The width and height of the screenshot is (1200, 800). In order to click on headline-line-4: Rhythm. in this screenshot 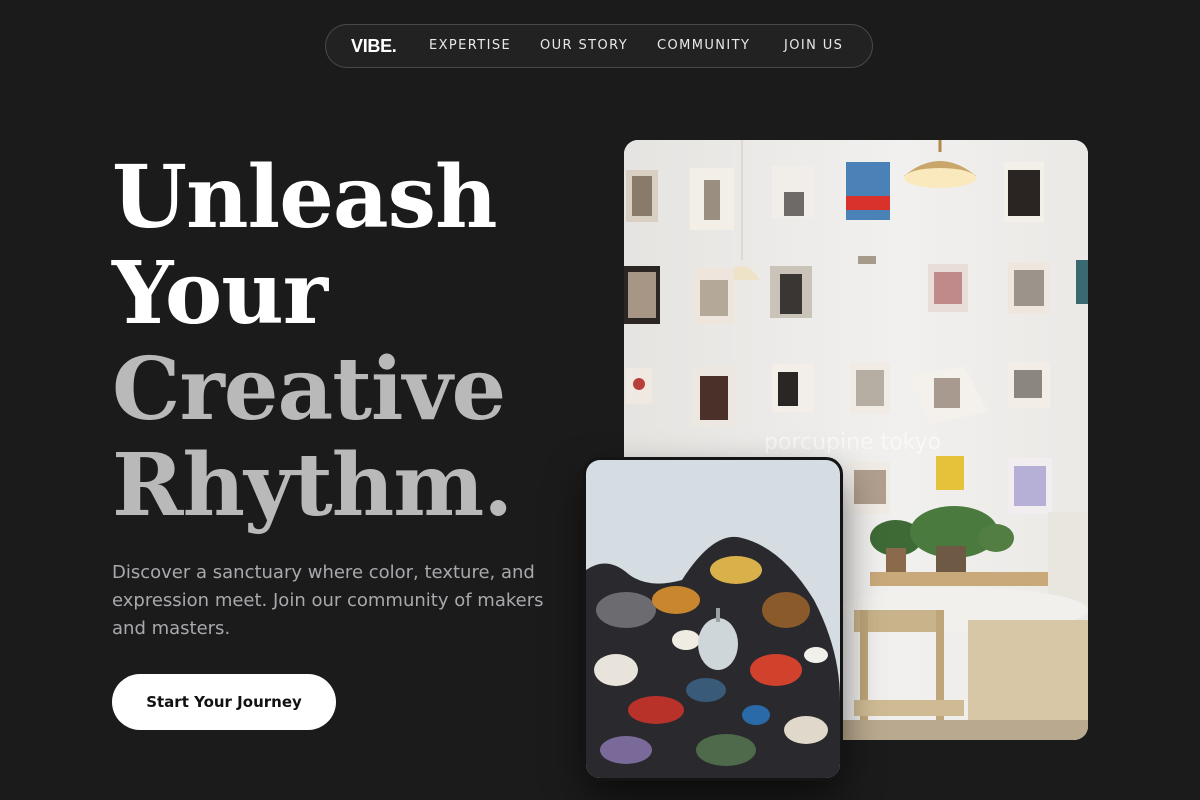, I will do `click(312, 485)`.